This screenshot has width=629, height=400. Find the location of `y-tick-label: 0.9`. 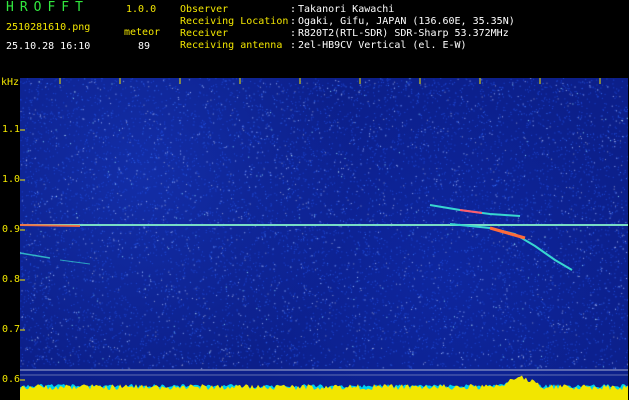

y-tick-label: 0.9 is located at coordinates (11, 229).